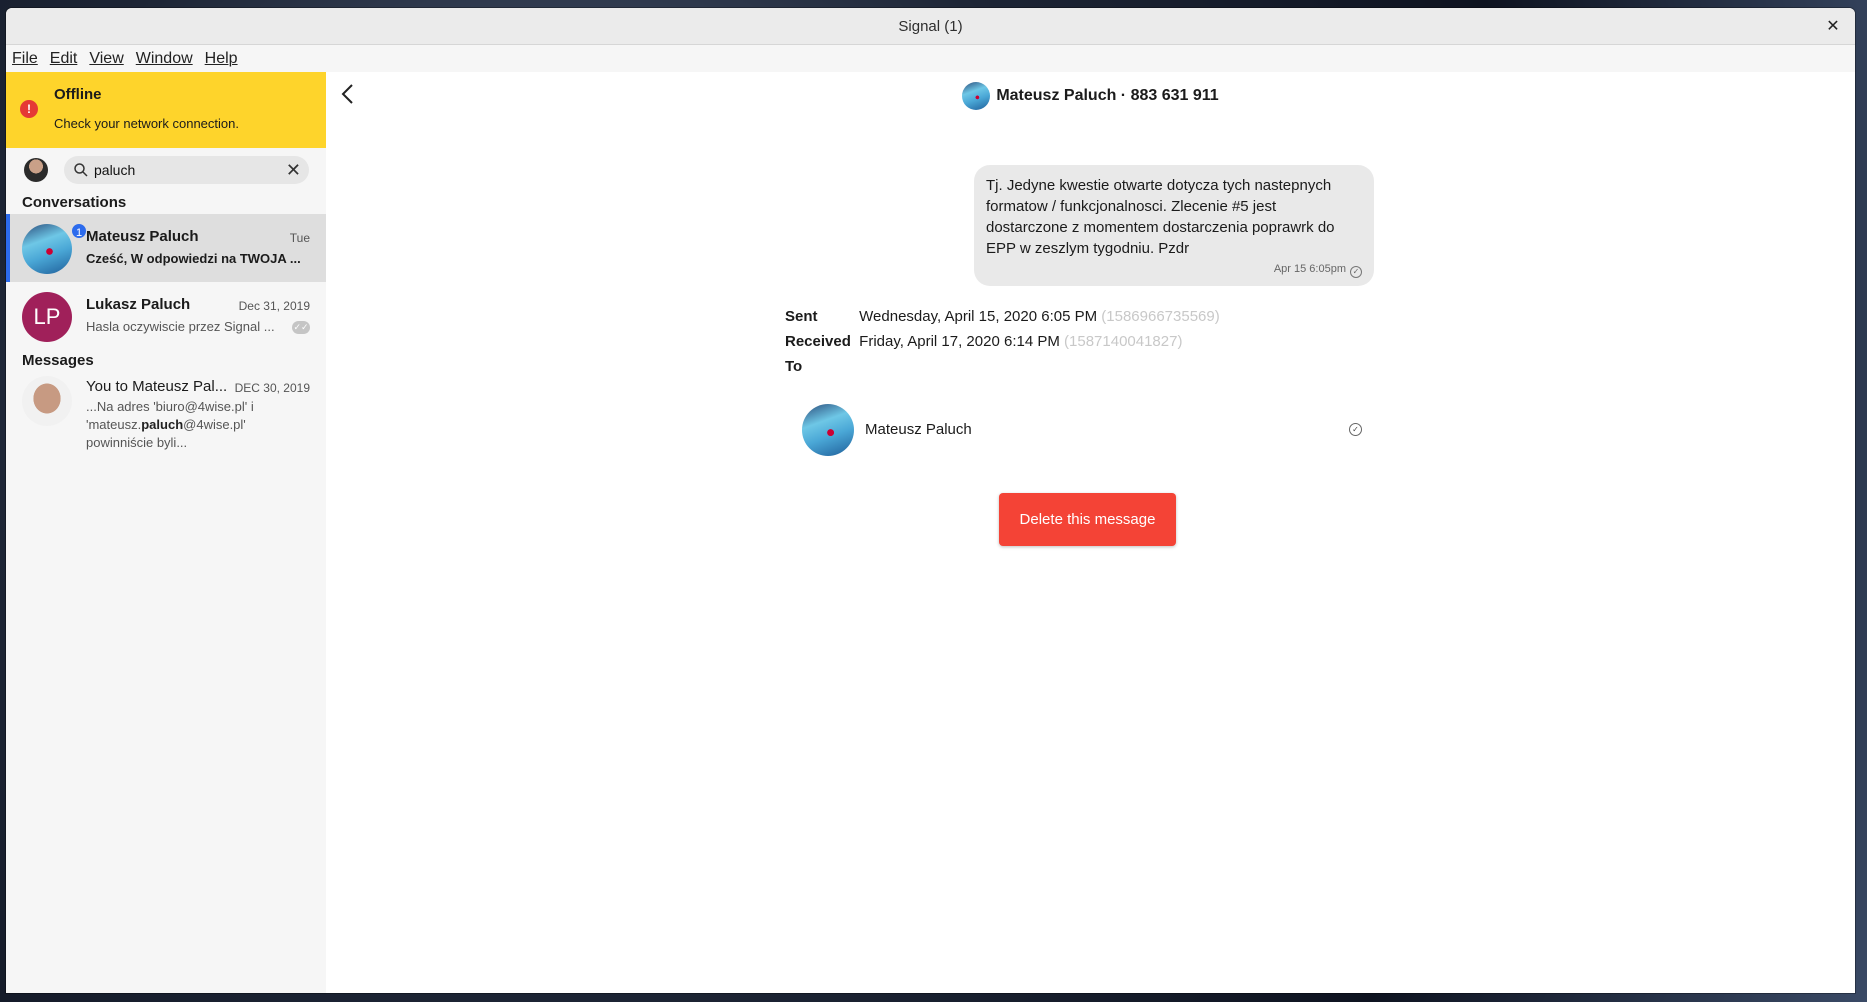 Image resolution: width=1867 pixels, height=1002 pixels. What do you see at coordinates (25, 59) in the screenshot?
I see `menu-file: File` at bounding box center [25, 59].